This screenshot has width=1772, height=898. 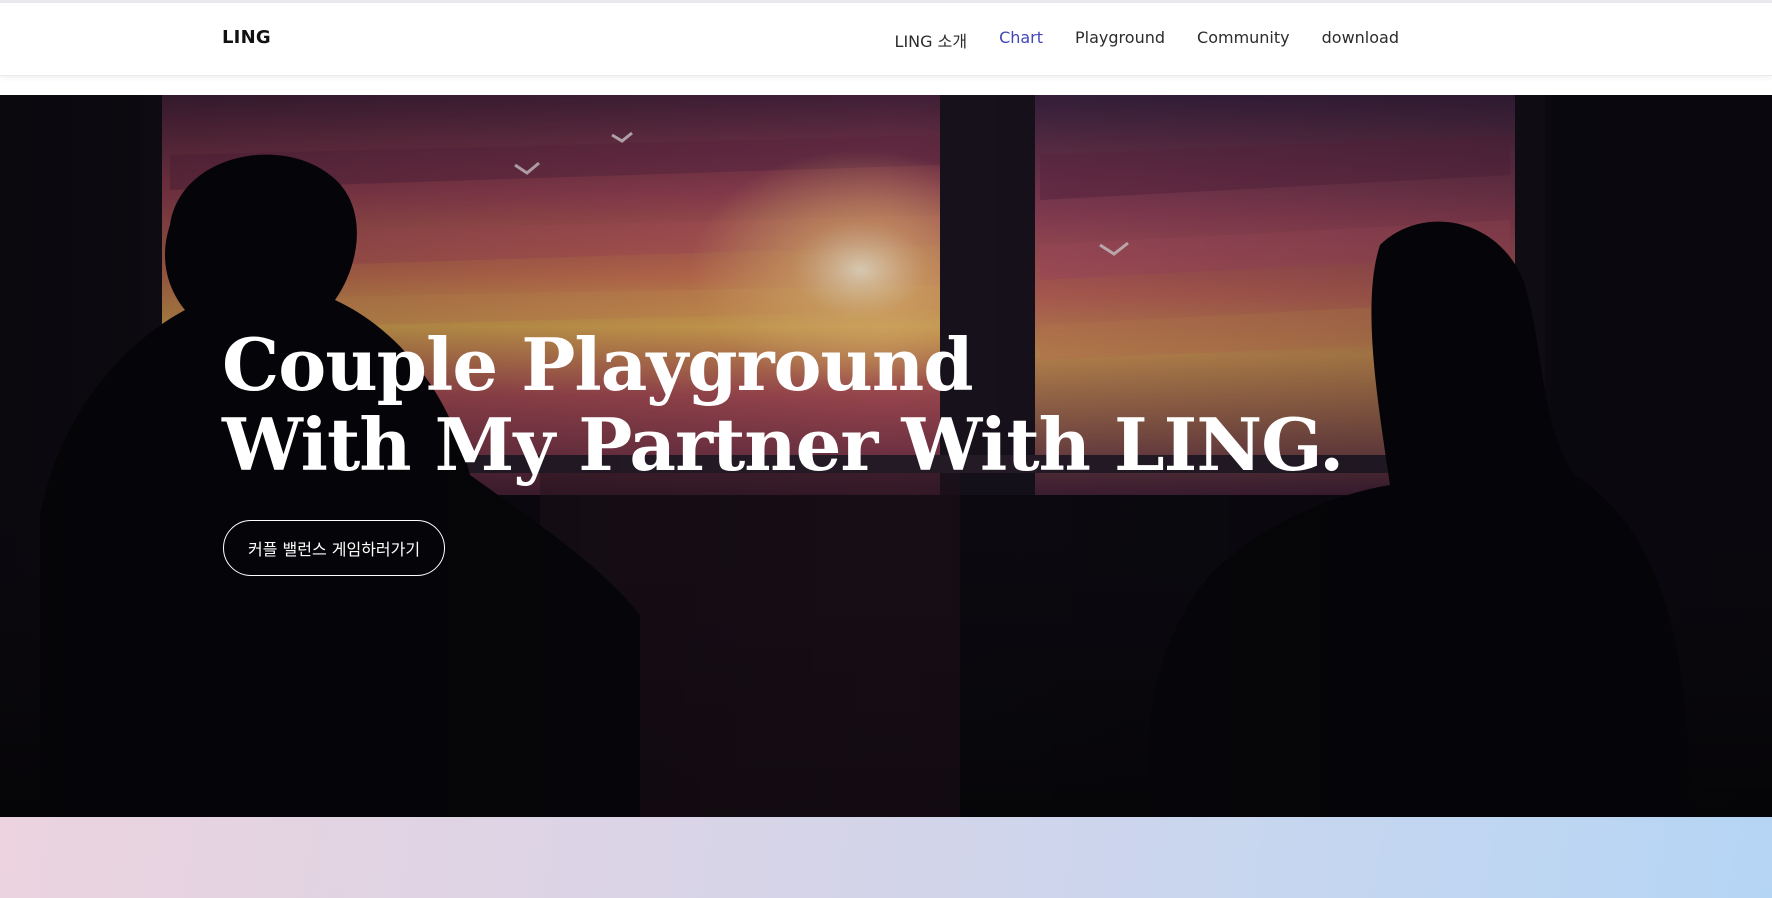 What do you see at coordinates (1021, 40) in the screenshot?
I see `nav-item-chart: Chart` at bounding box center [1021, 40].